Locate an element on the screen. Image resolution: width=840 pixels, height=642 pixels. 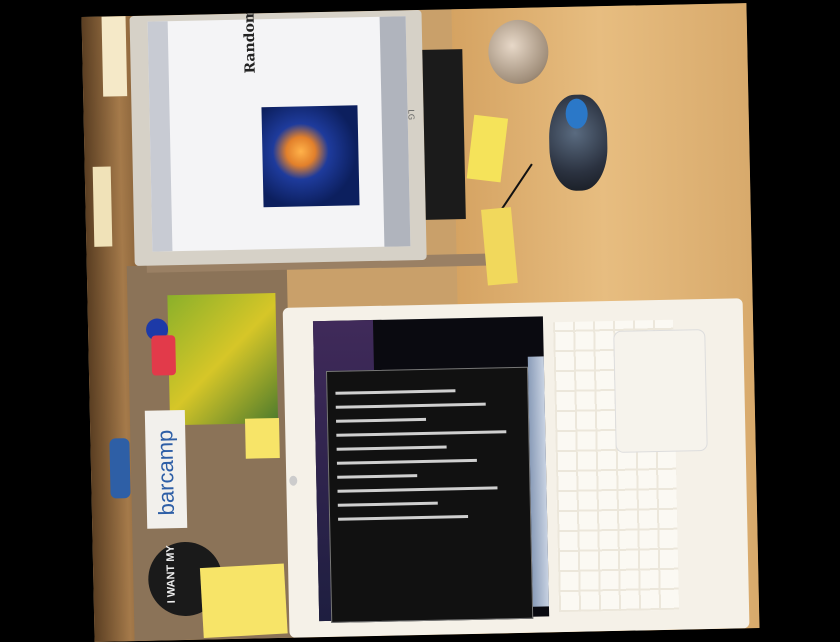
apple-logo-icon is located at coordinates (293, 480).